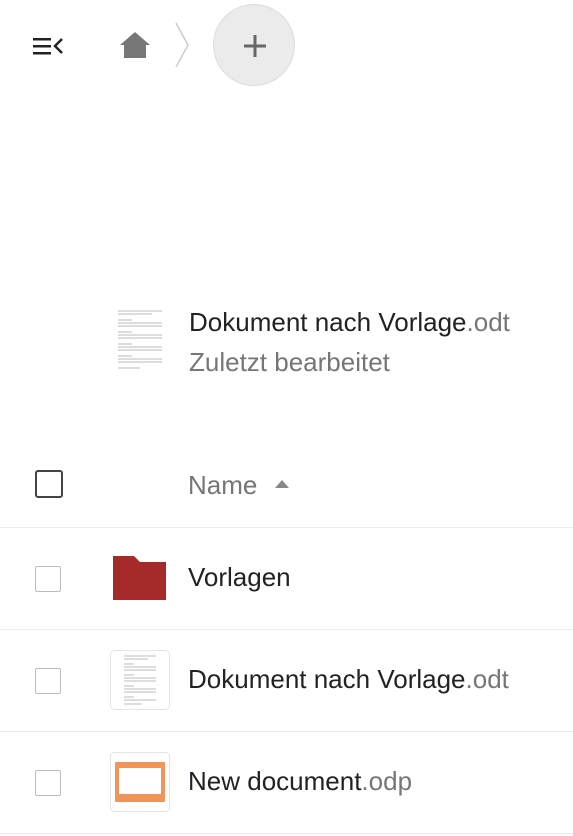 The image size is (573, 836). I want to click on file-row-new-document: New document.odp, so click(286, 783).